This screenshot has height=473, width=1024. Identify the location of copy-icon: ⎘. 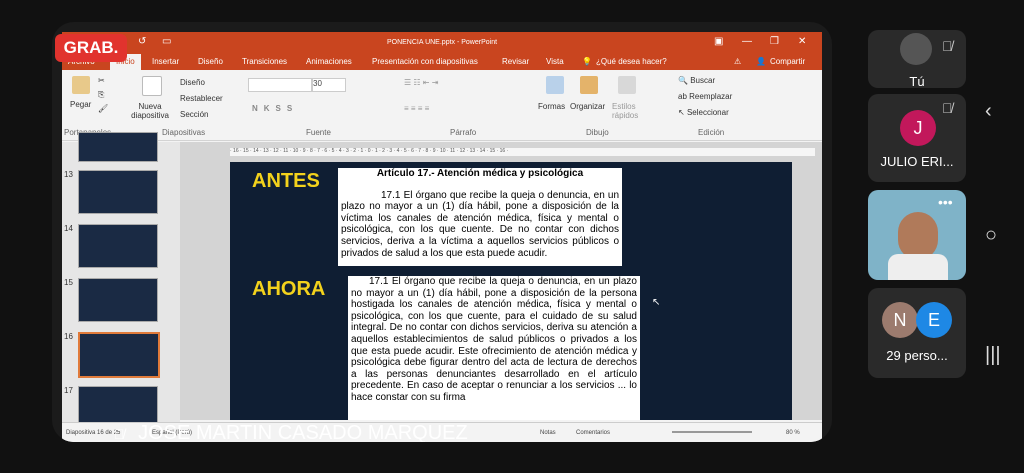
(101, 95).